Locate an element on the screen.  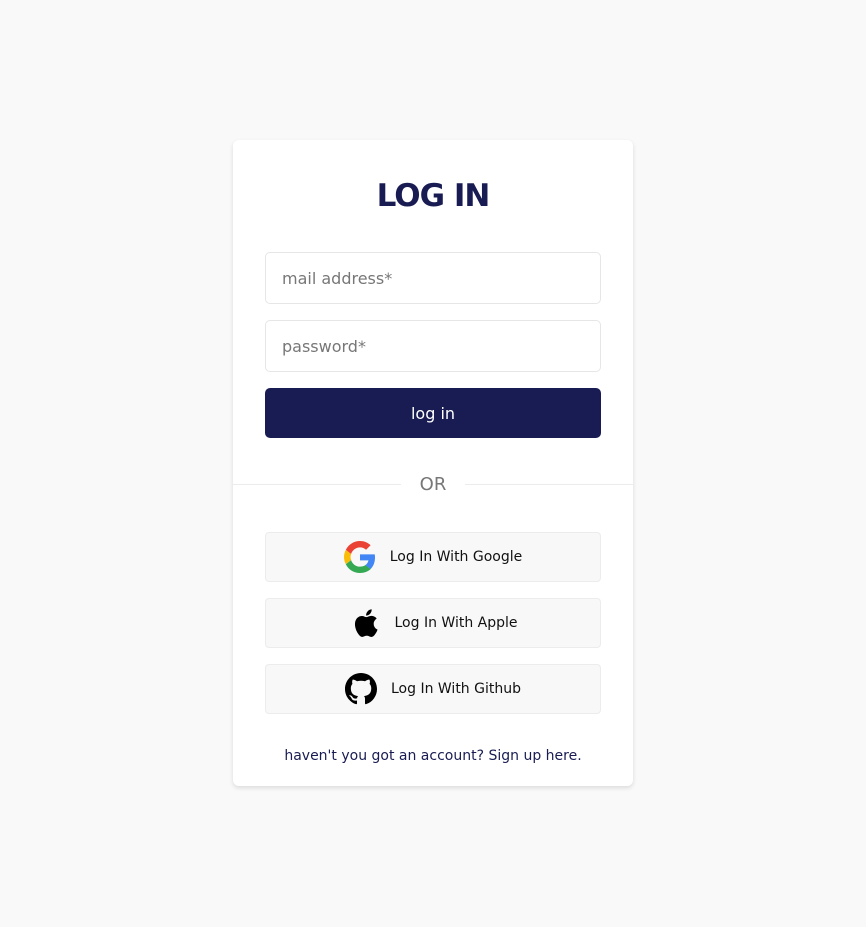
apple-login-label: Log In With Apple is located at coordinates (456, 623).